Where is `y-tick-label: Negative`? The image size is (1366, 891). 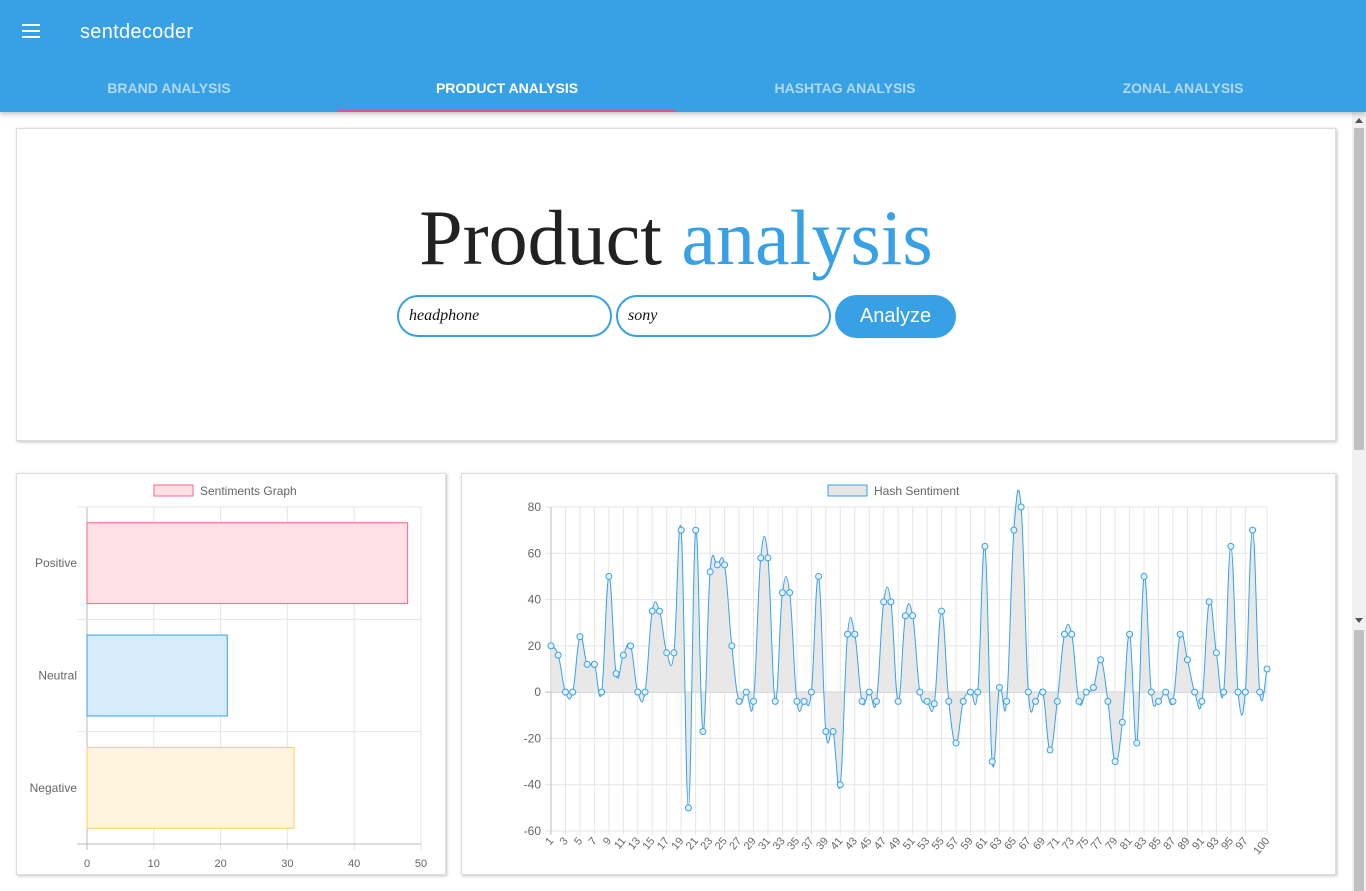 y-tick-label: Negative is located at coordinates (54, 788).